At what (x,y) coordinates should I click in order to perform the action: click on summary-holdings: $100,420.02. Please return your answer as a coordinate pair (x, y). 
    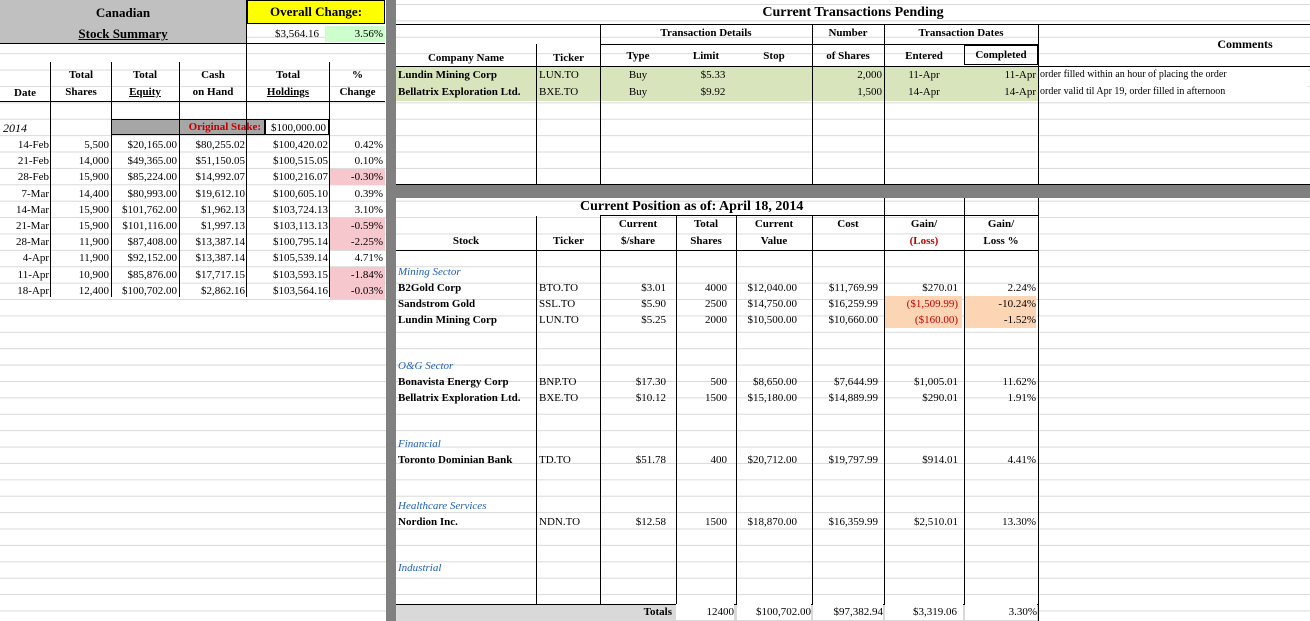
    Looking at the image, I should click on (287, 145).